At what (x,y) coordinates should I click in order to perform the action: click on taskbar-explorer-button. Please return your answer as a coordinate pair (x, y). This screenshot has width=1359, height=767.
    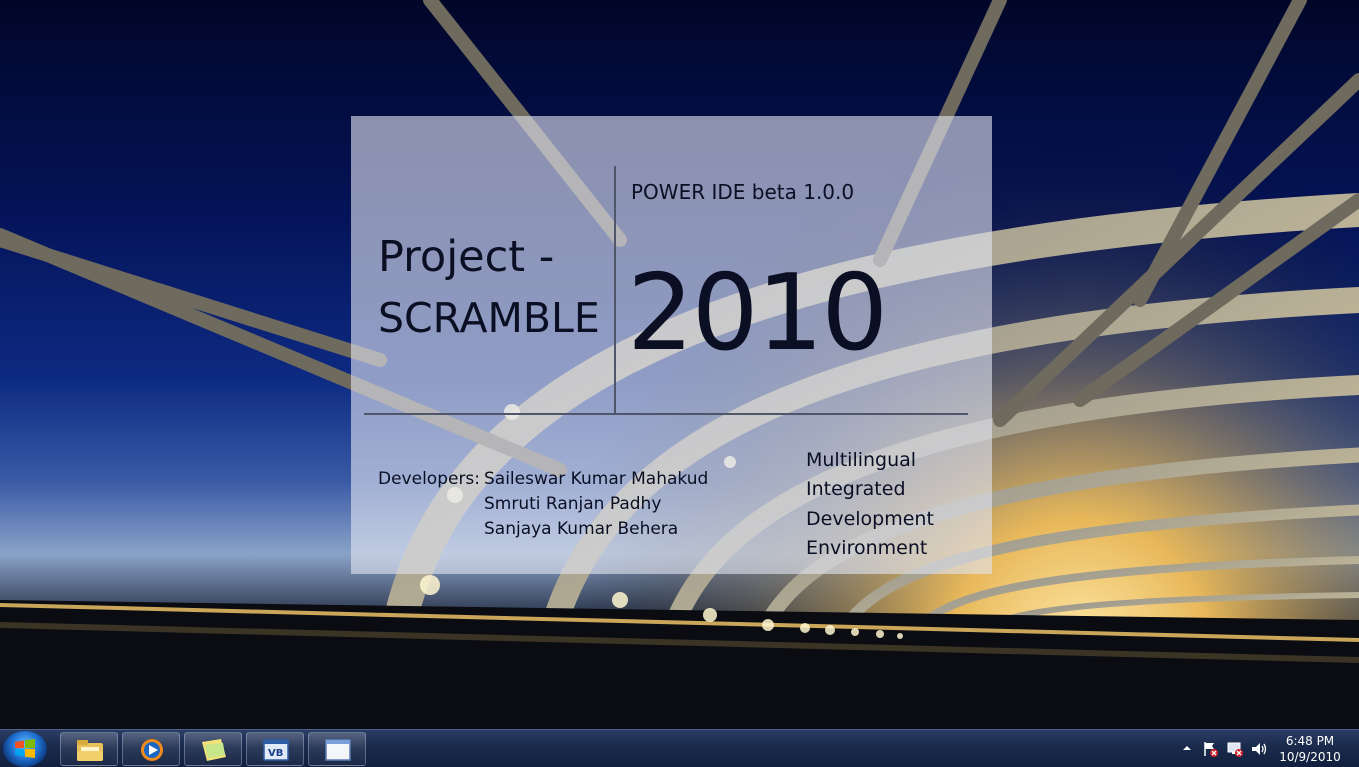
    Looking at the image, I should click on (89, 749).